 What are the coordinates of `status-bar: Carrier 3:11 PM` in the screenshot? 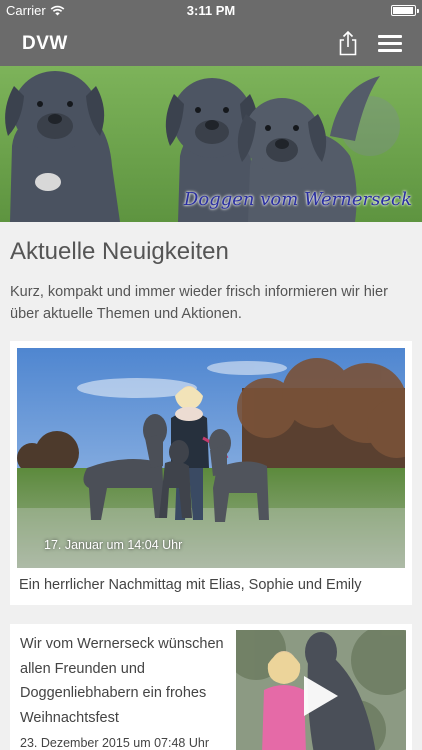 It's located at (211, 11).